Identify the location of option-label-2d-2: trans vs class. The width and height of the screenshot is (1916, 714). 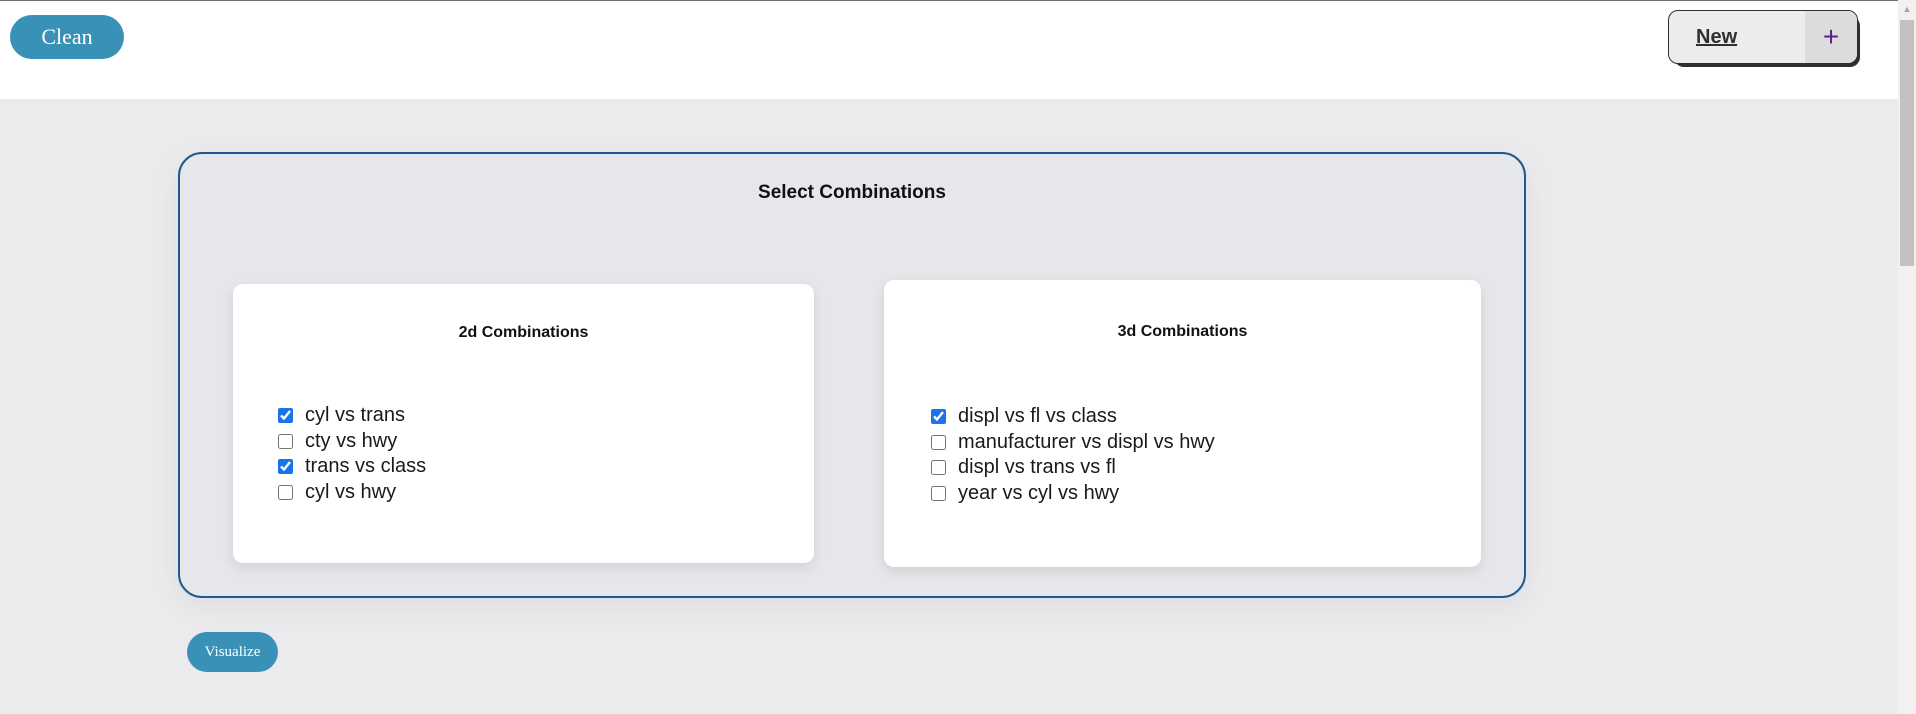
(366, 466).